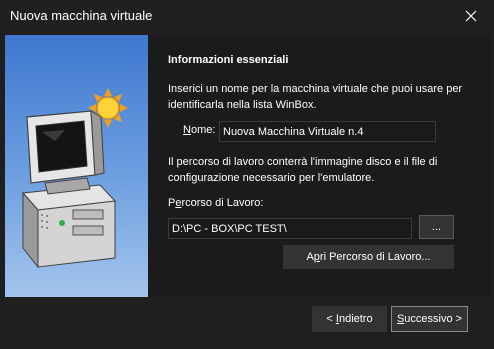 This screenshot has height=349, width=494. I want to click on name-label-mnemonic: N, so click(187, 130).